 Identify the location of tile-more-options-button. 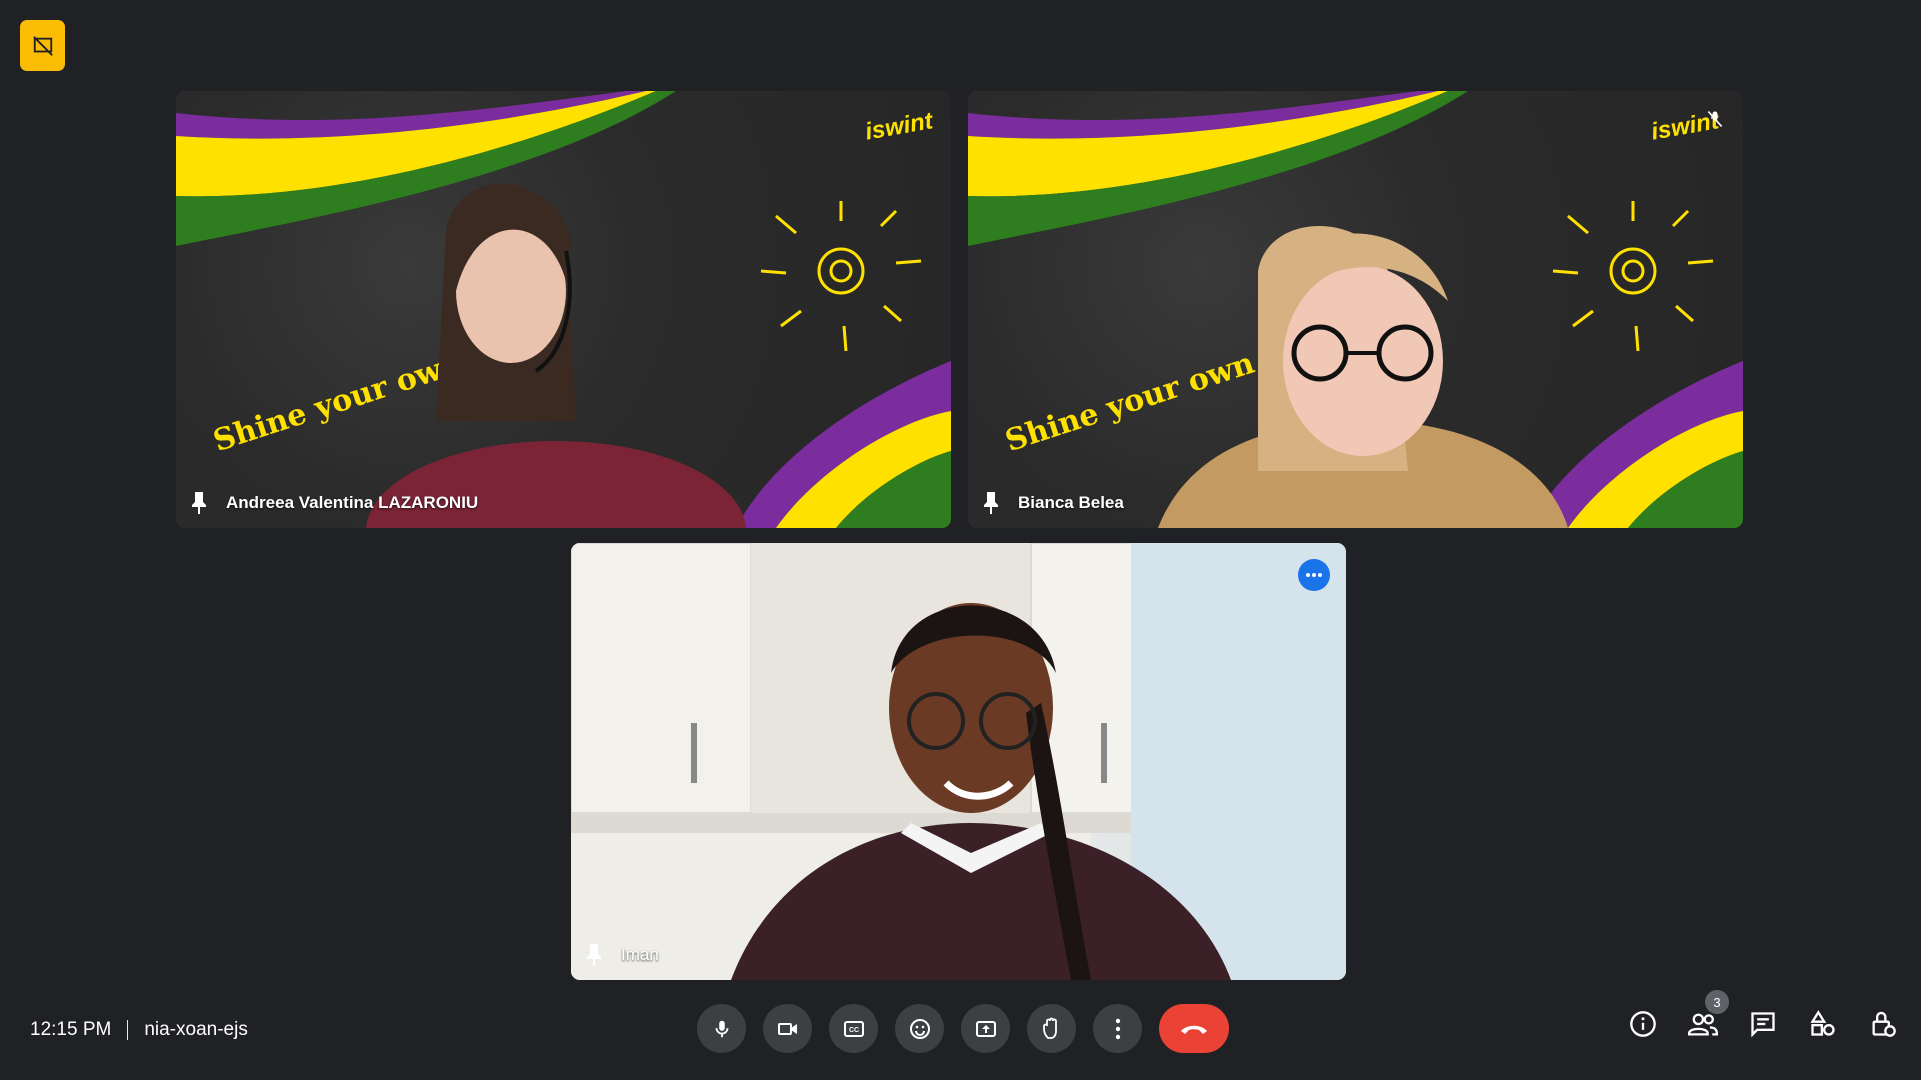
(1314, 575).